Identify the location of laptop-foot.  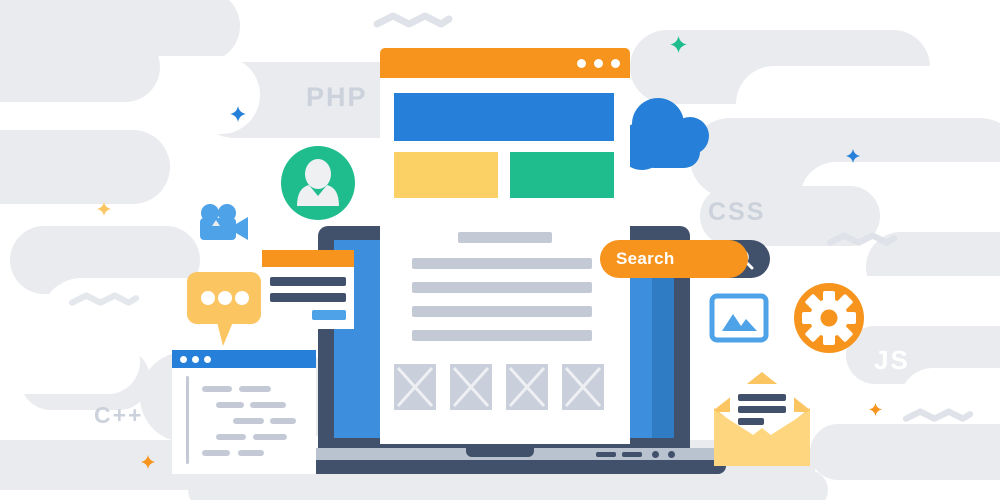
(502, 467).